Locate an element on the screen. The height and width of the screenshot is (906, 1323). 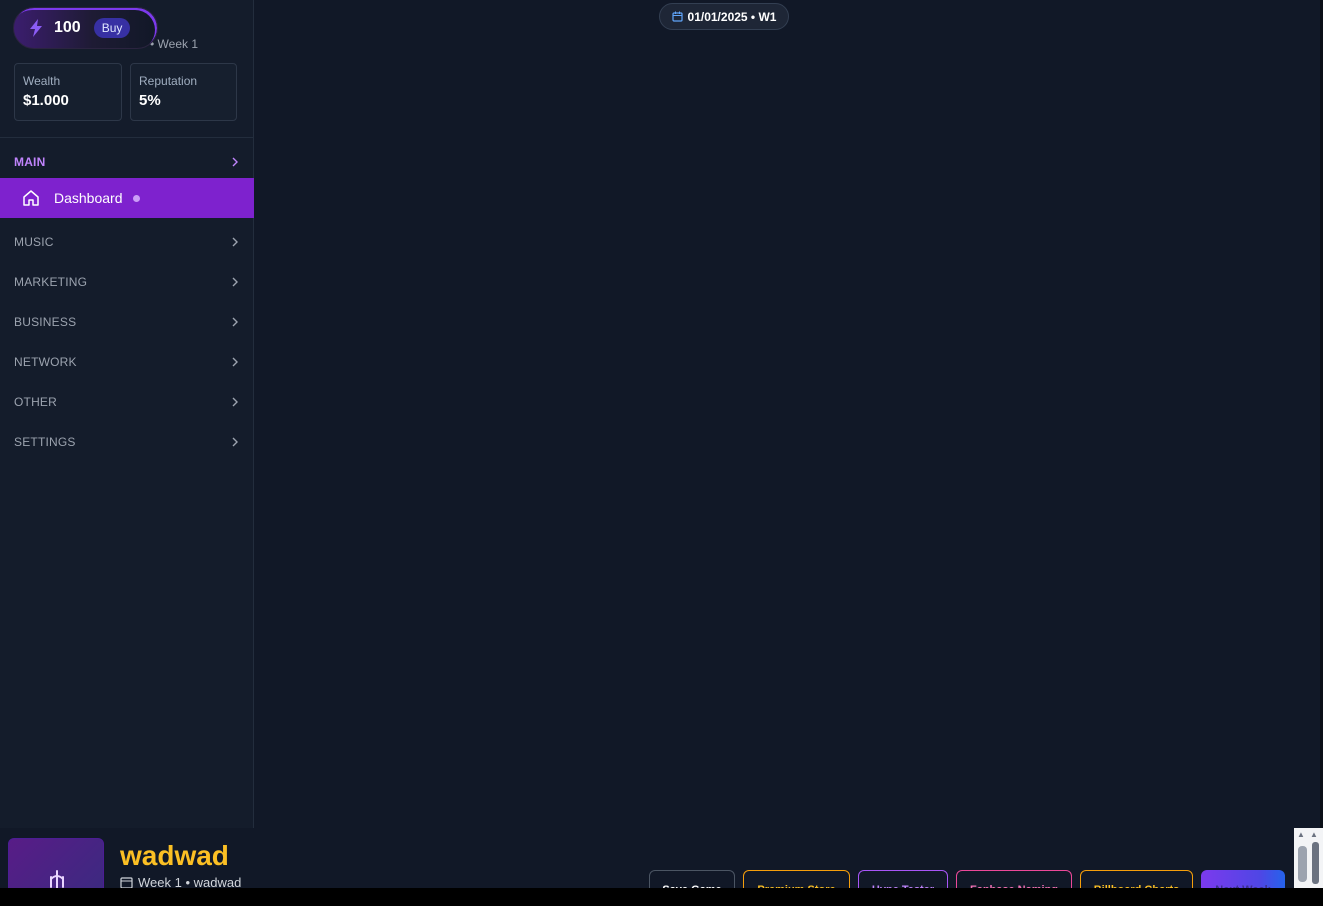
nav-section-label: MAIN is located at coordinates (30, 162).